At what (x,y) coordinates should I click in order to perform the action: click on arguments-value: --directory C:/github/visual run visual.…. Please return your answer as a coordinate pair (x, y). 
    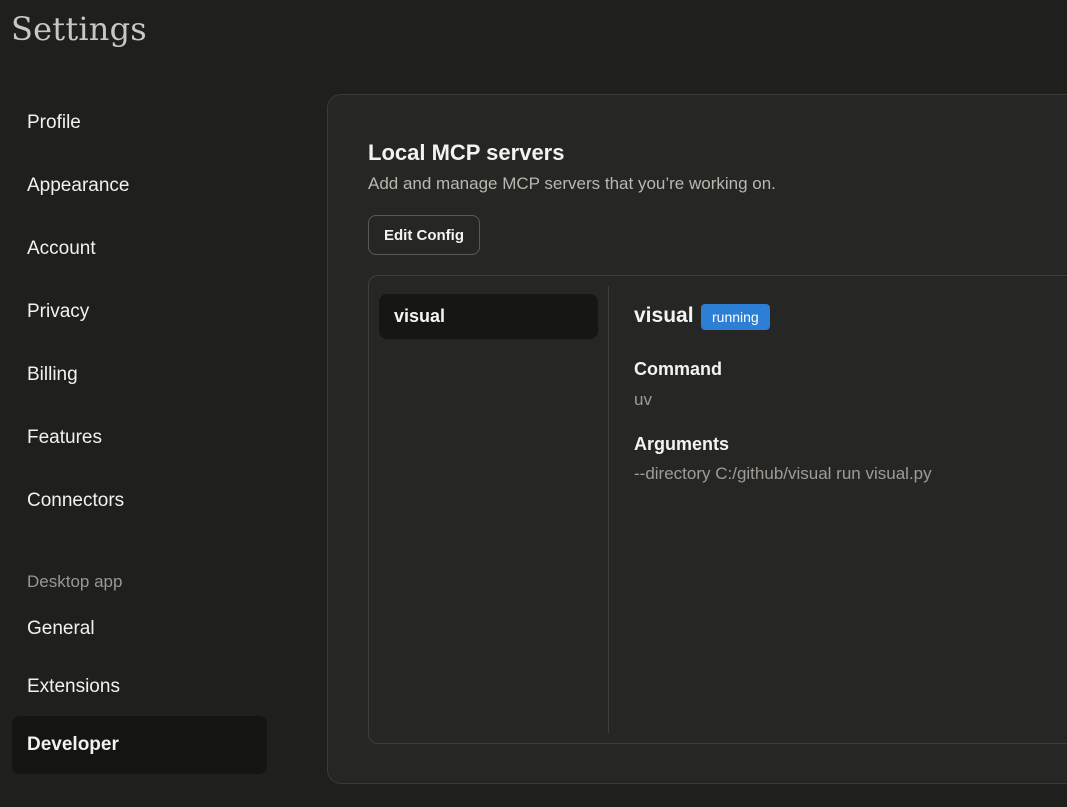
    Looking at the image, I should click on (783, 473).